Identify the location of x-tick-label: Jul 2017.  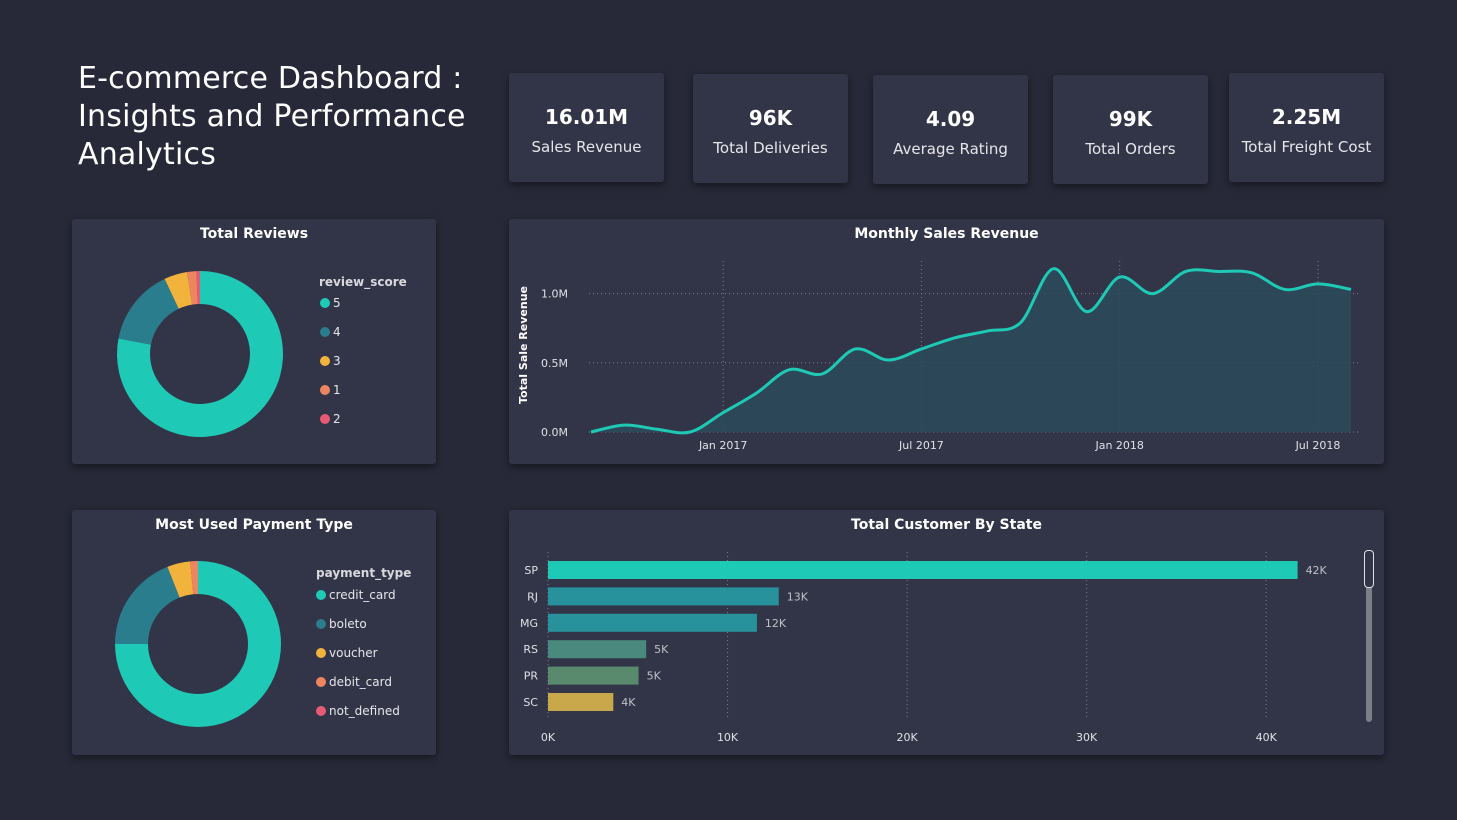
(921, 445).